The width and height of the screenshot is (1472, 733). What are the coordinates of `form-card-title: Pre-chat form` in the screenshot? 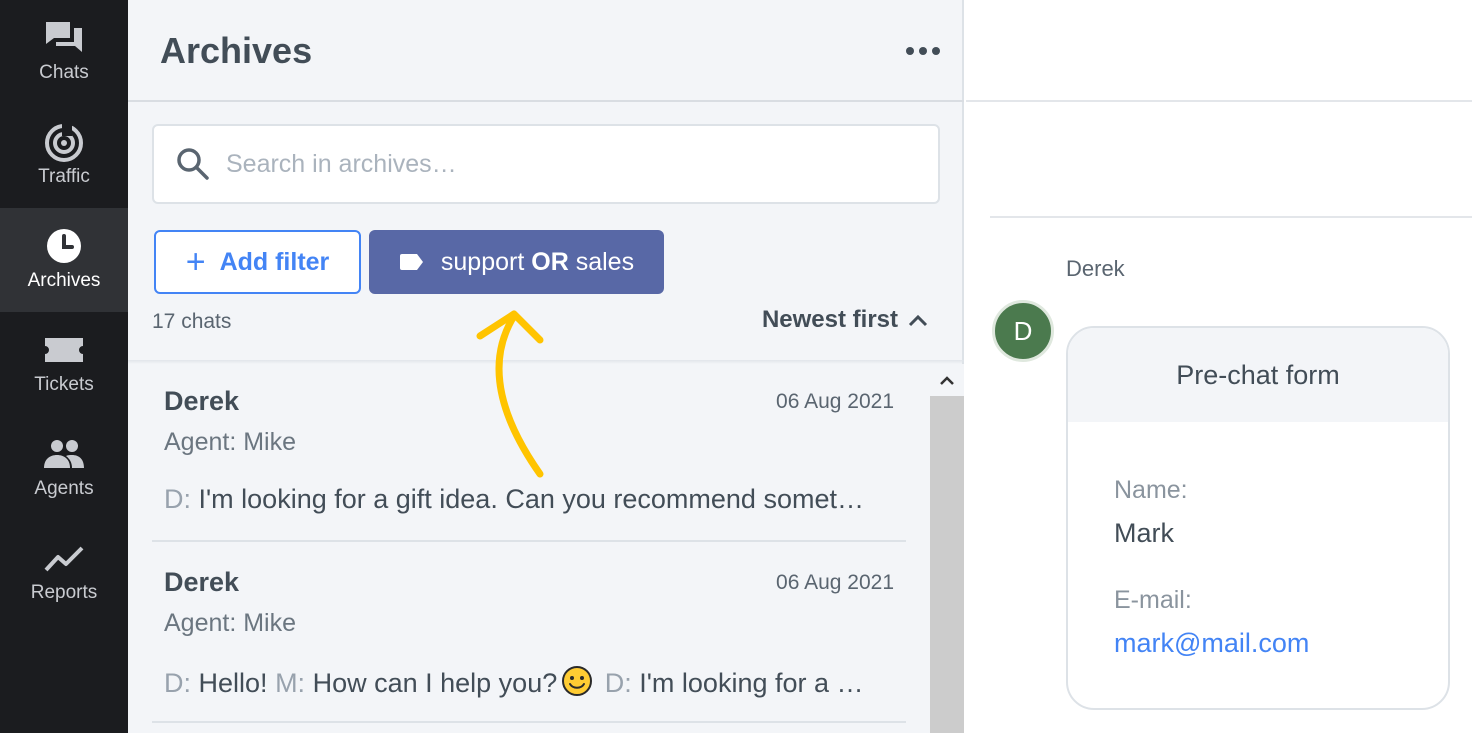 It's located at (1258, 375).